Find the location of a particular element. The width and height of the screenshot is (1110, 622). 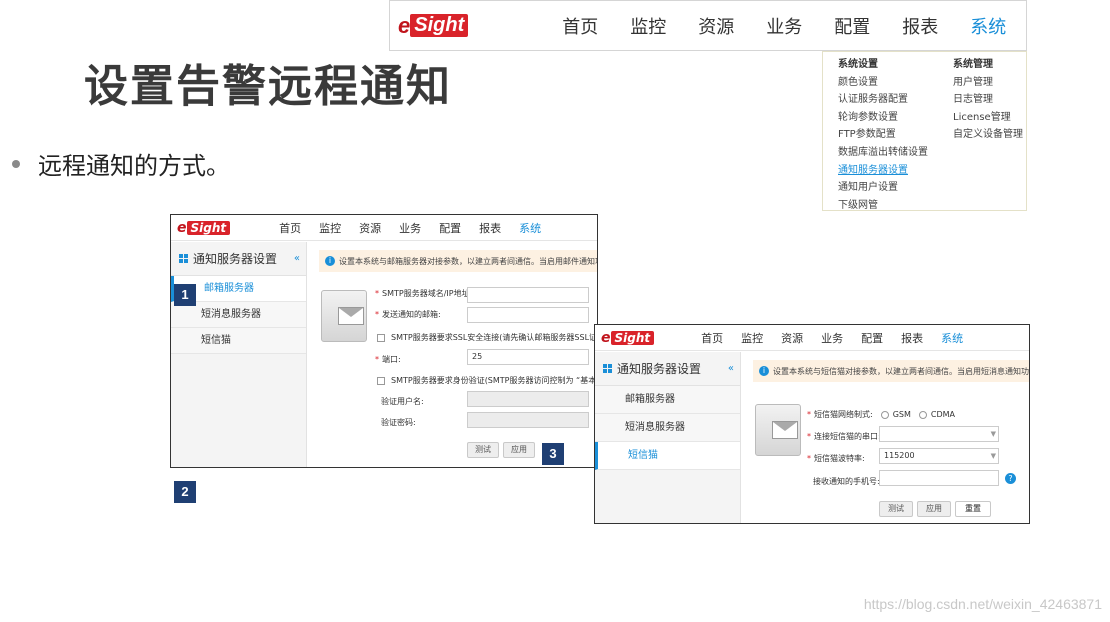

shot2-menu-system: 系统 is located at coordinates (952, 338).